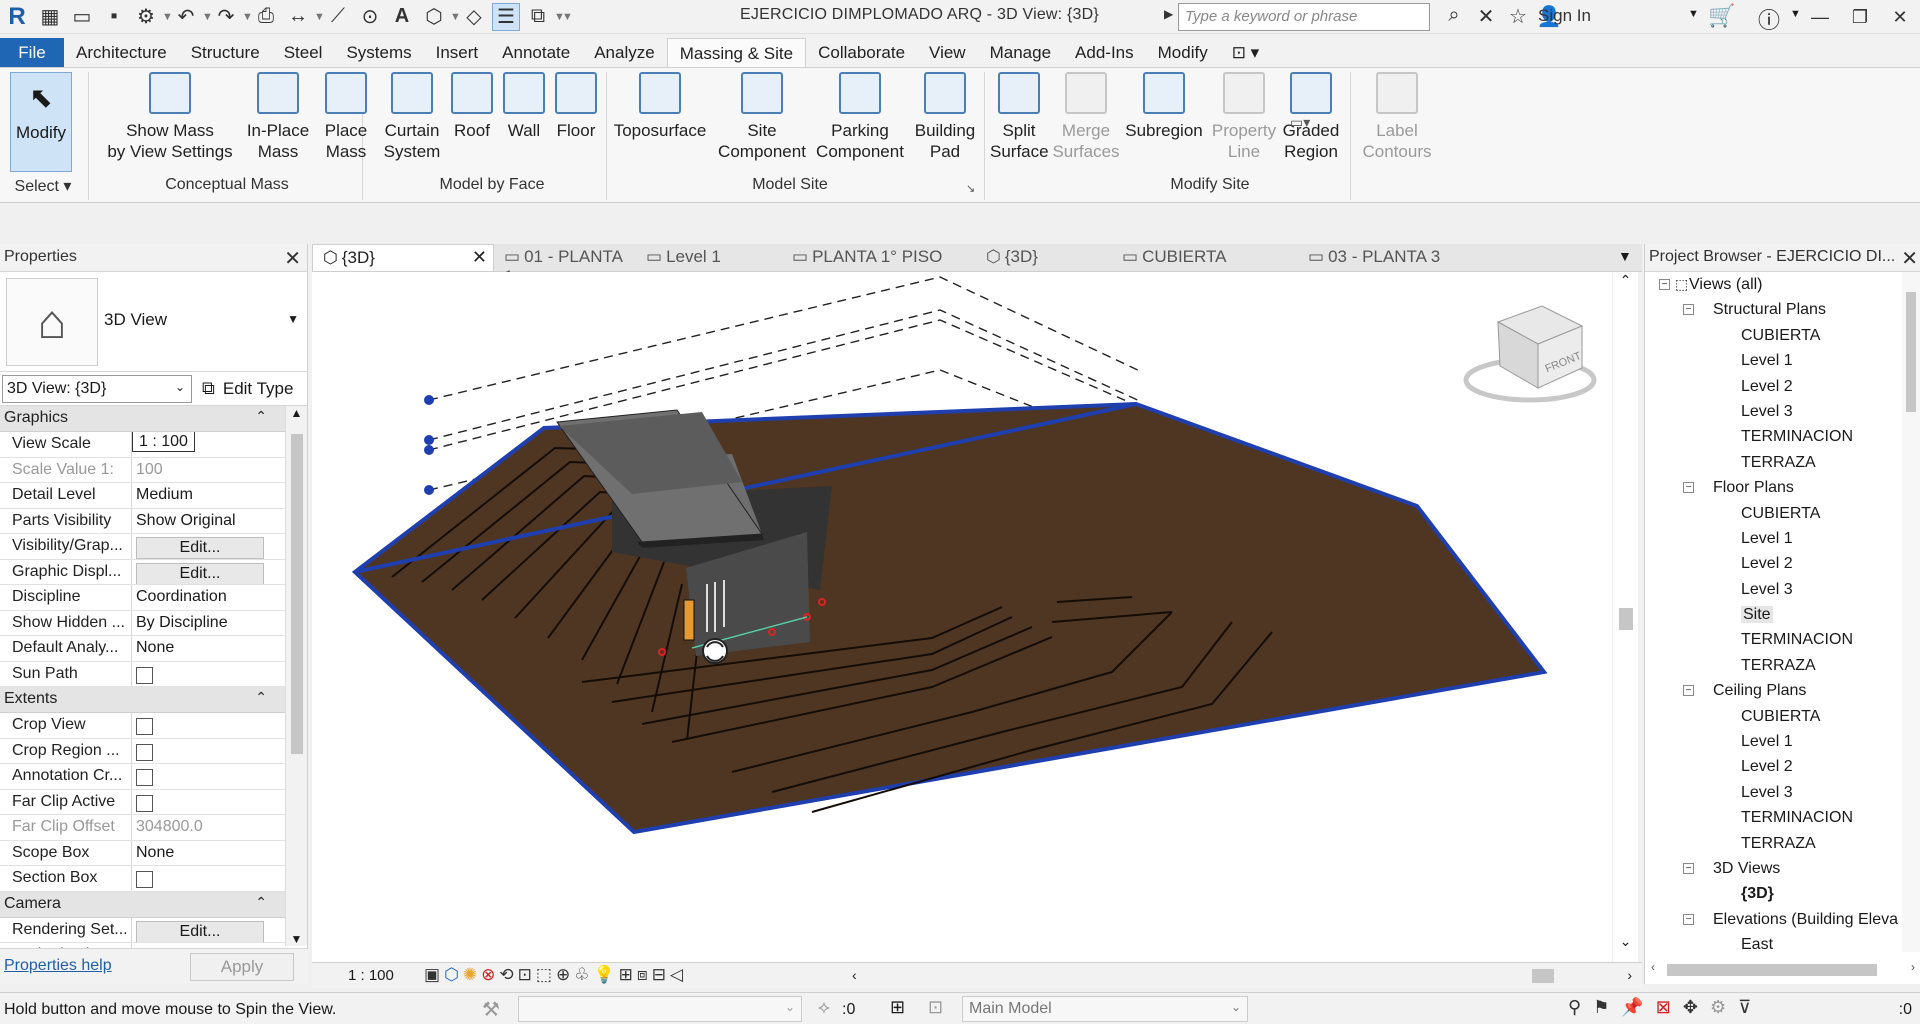 The width and height of the screenshot is (1920, 1024). What do you see at coordinates (581, 975) in the screenshot?
I see `temp-hide-icon: ♧` at bounding box center [581, 975].